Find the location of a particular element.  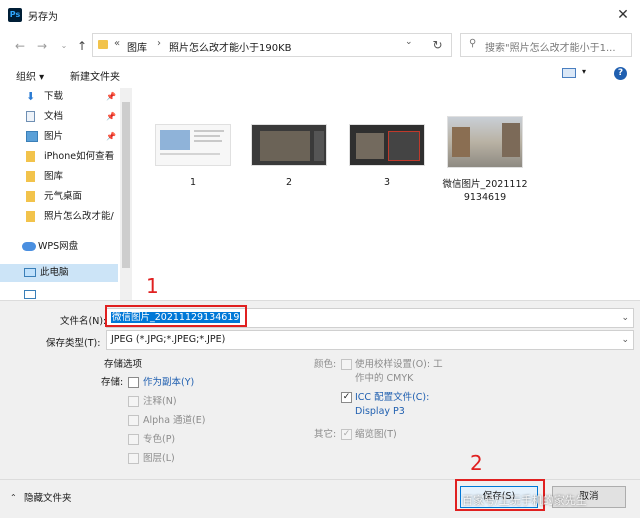

layers-checkbox is located at coordinates (133, 458).